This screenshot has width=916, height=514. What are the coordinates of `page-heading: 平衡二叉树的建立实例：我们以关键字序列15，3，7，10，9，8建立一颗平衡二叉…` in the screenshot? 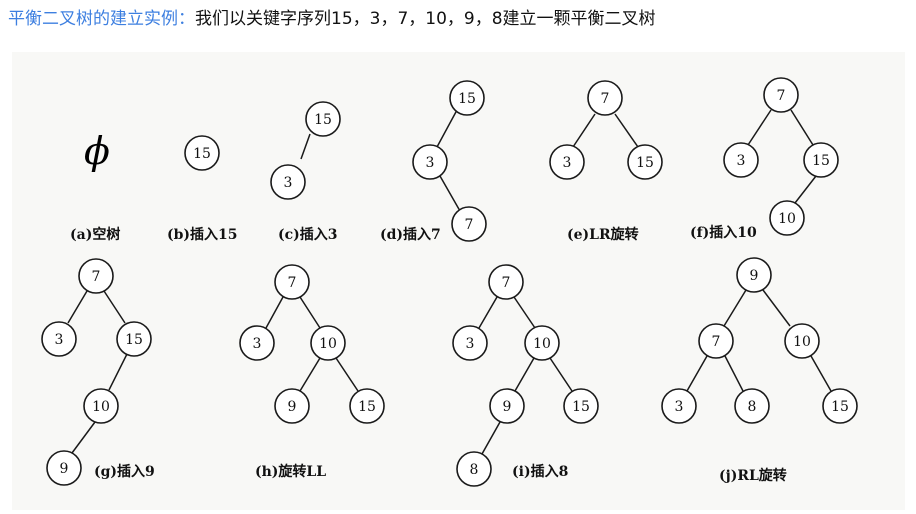 It's located at (332, 19).